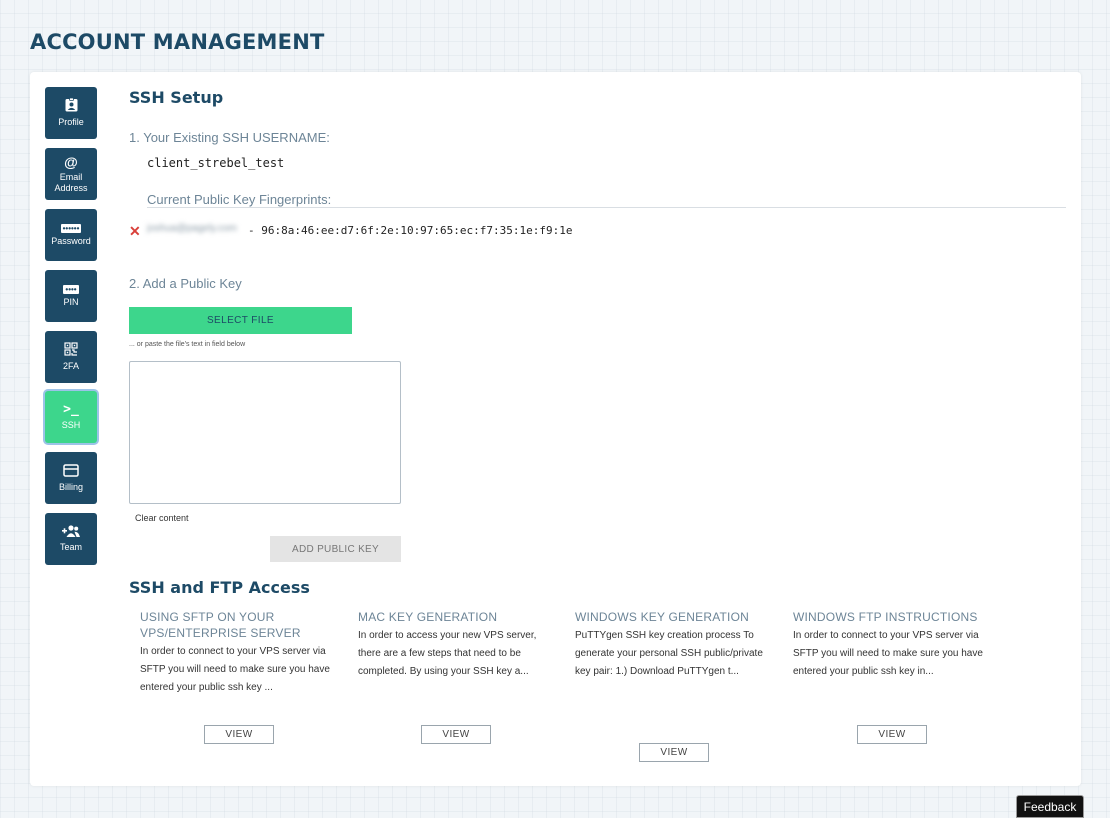 The height and width of the screenshot is (818, 1110). I want to click on id-badge-icon, so click(71, 105).